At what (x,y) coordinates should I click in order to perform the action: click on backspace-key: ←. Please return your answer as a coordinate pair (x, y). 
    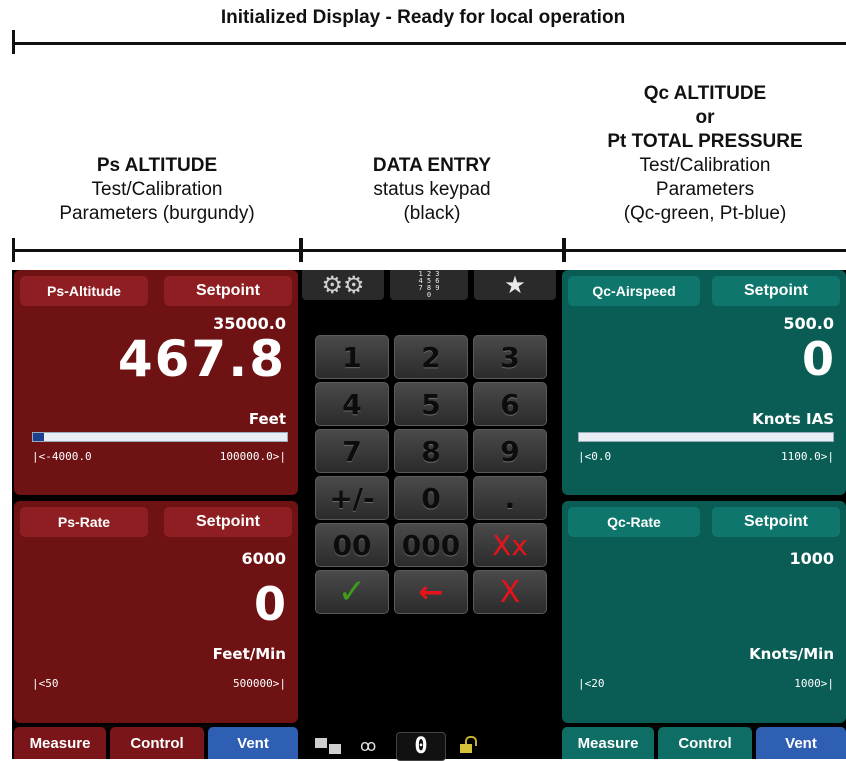
    Looking at the image, I should click on (431, 592).